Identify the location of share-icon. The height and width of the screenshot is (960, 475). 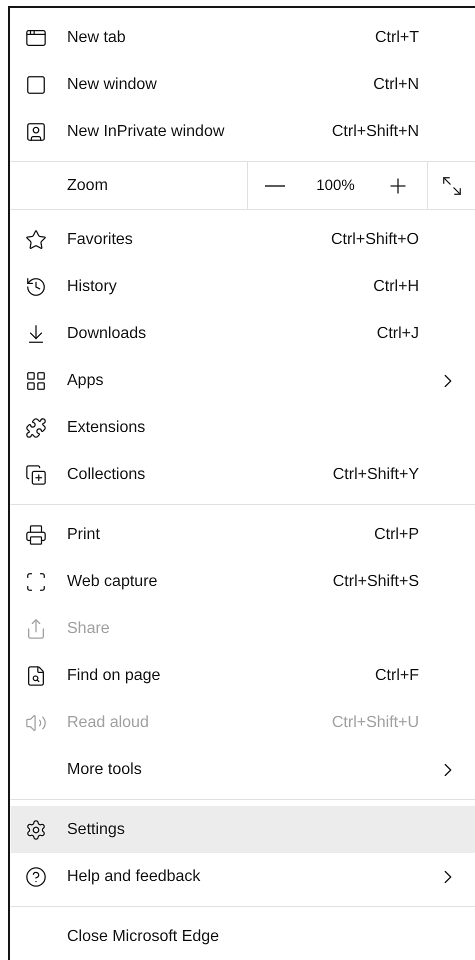
(36, 629).